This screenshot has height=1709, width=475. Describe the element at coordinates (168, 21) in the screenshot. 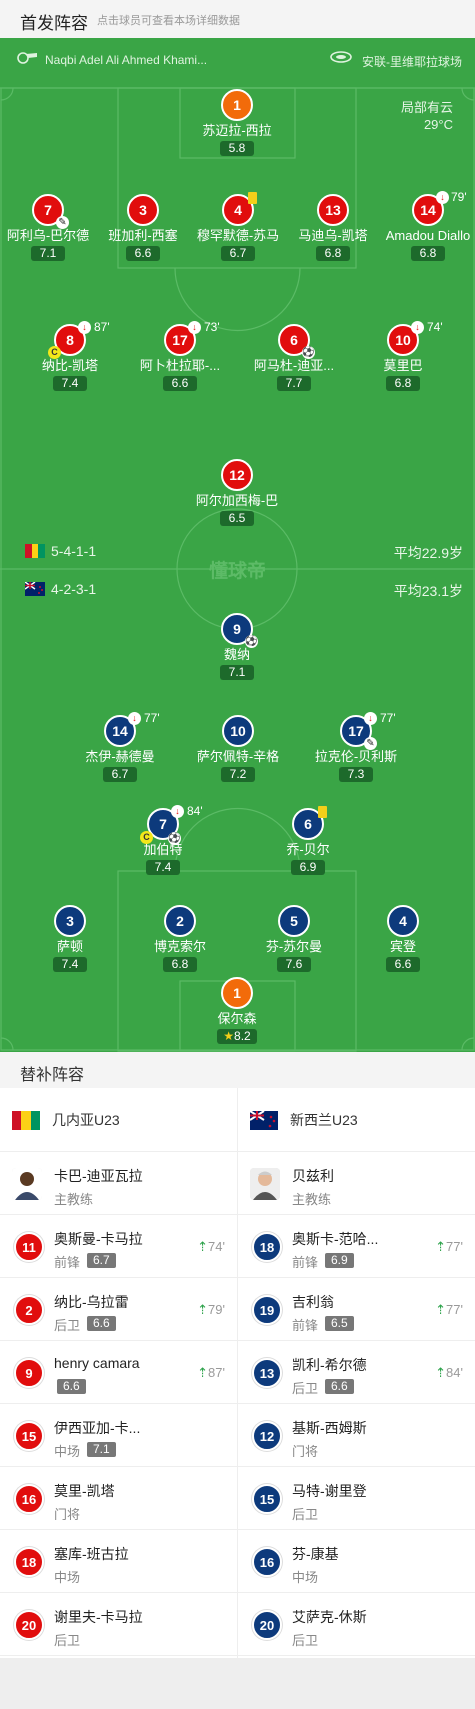

I see `lineup-subtitle: 点击球员可查看本场详细数据` at that location.